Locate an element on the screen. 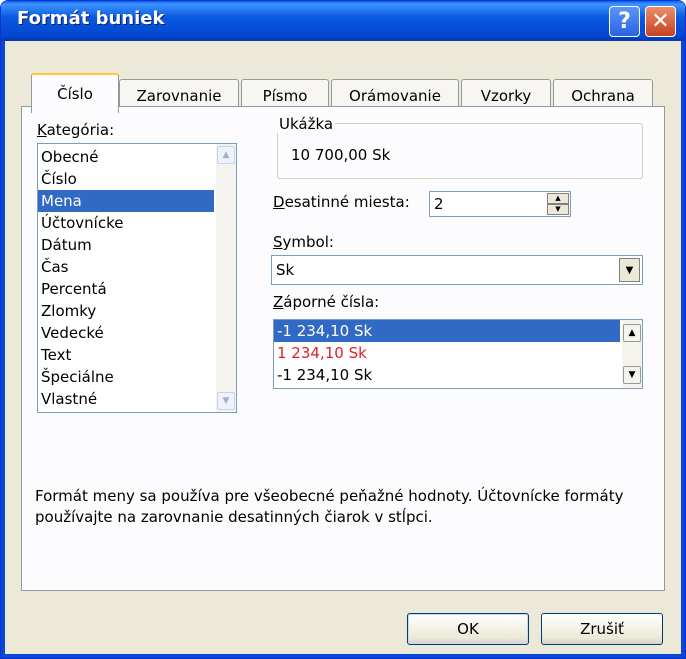 The height and width of the screenshot is (659, 686). category-item: Percentá is located at coordinates (126, 289).